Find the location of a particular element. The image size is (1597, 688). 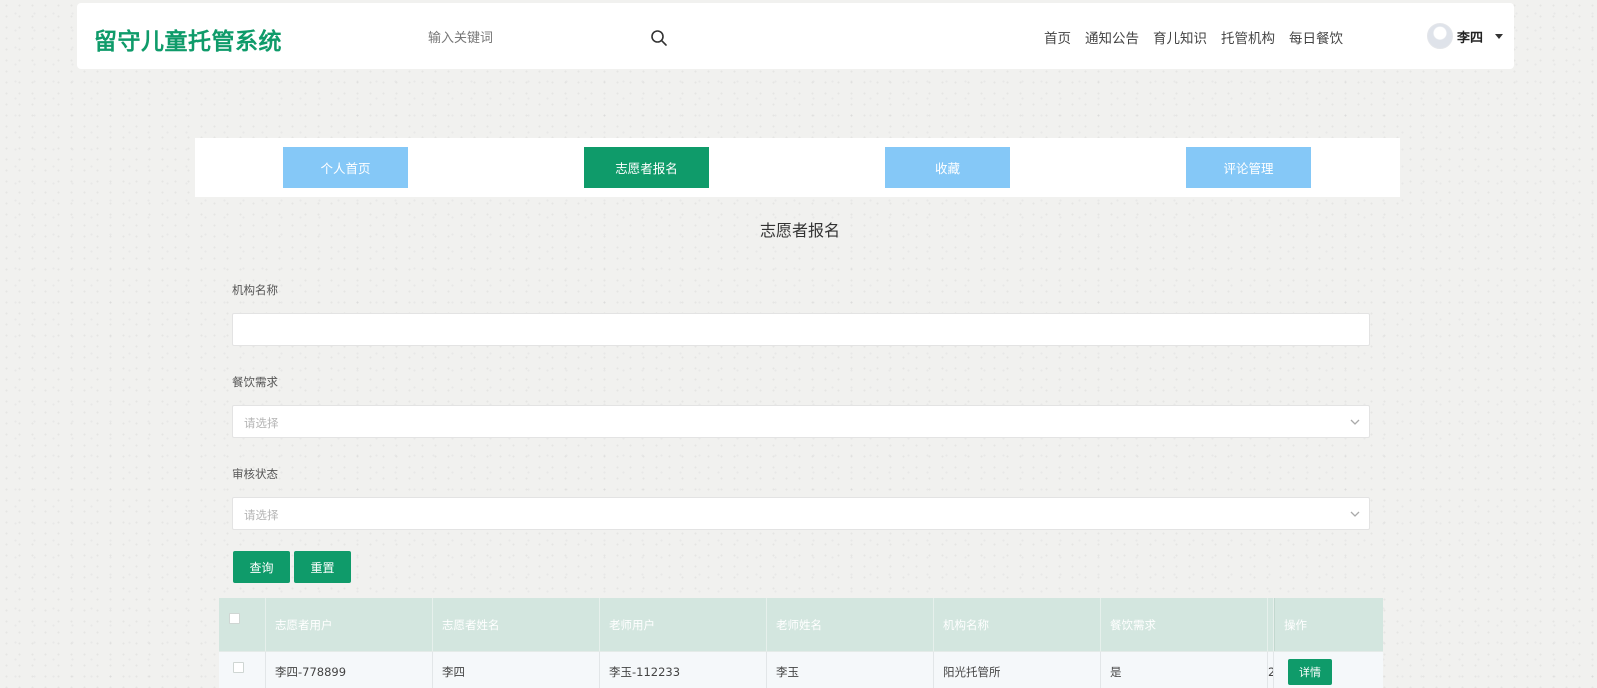

nav-item-notices: 通知公告 is located at coordinates (1112, 37).